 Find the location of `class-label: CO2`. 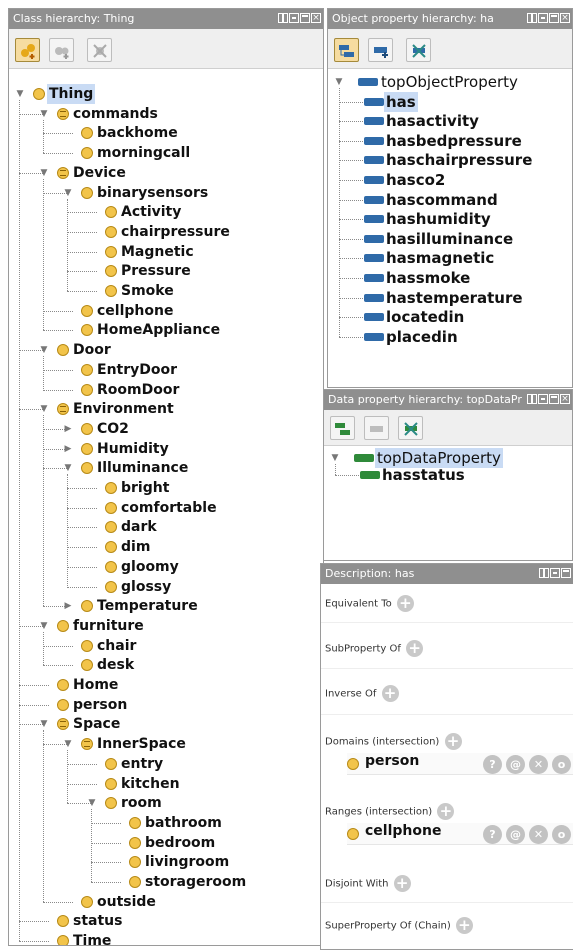

class-label: CO2 is located at coordinates (113, 428).